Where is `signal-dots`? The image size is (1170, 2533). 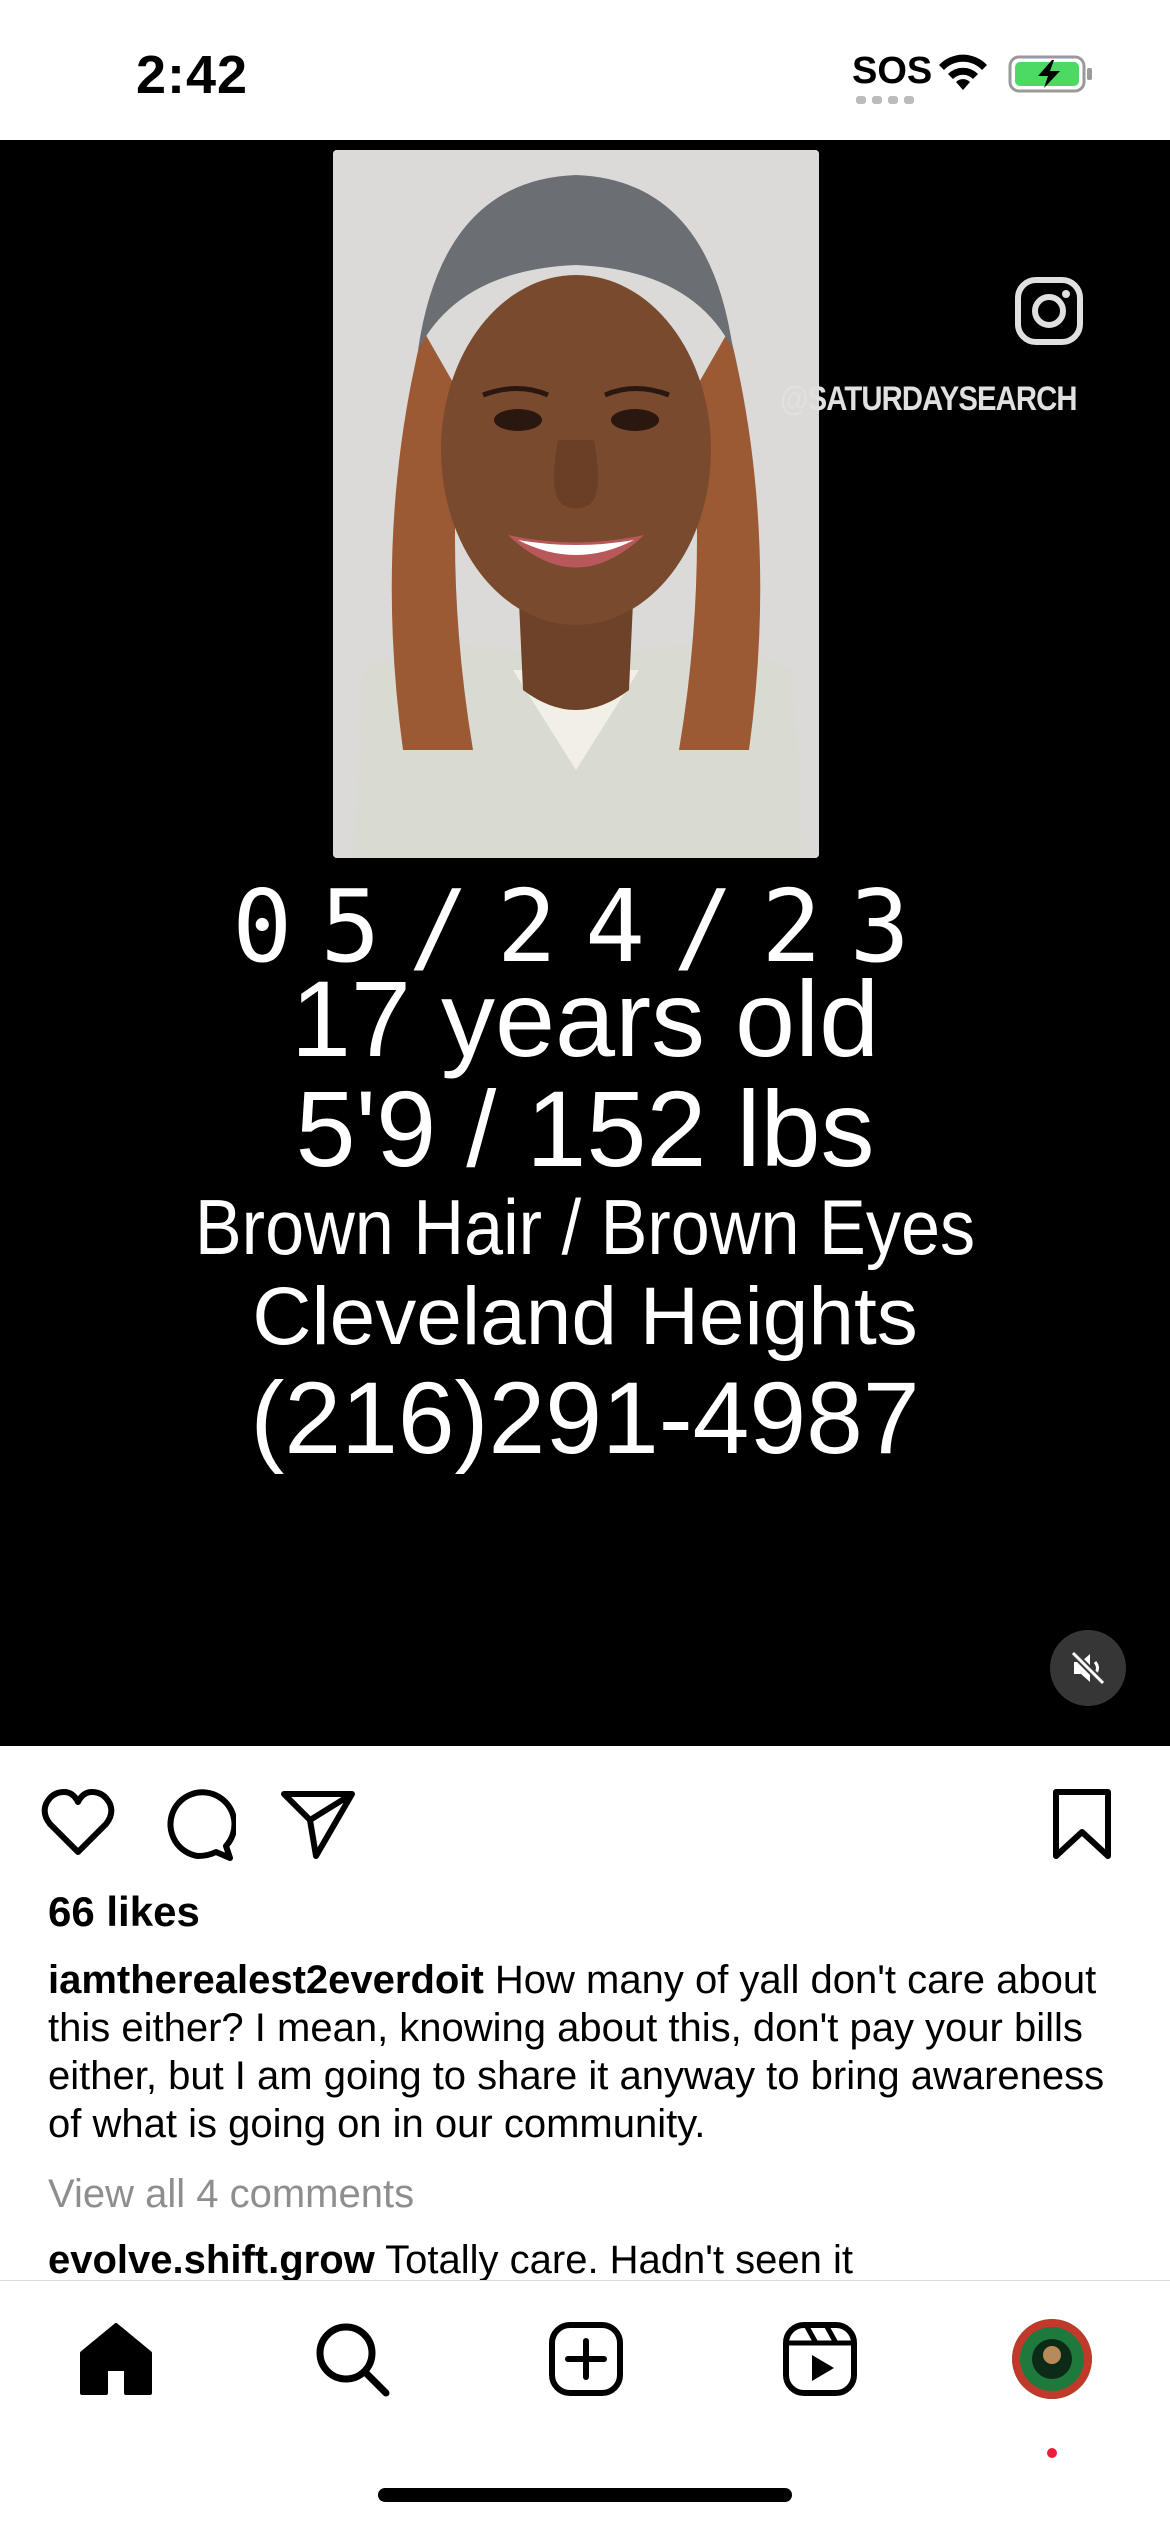
signal-dots is located at coordinates (886, 100).